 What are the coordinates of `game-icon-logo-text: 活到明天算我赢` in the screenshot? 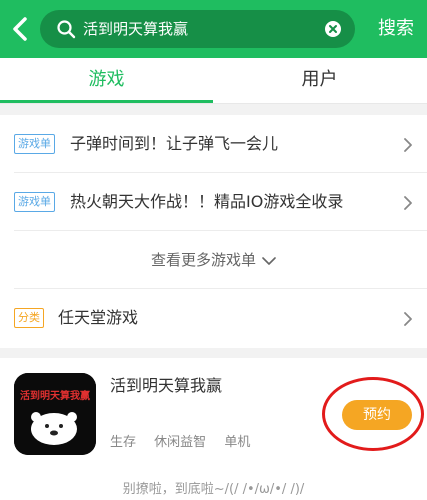 It's located at (55, 395).